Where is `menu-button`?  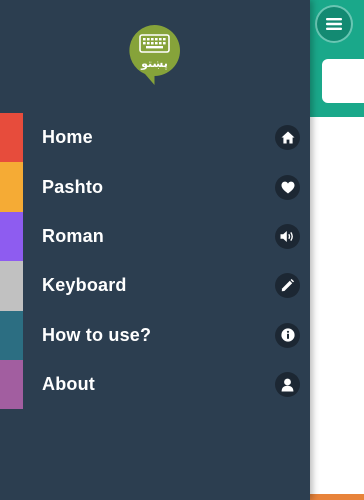
menu-button is located at coordinates (334, 24).